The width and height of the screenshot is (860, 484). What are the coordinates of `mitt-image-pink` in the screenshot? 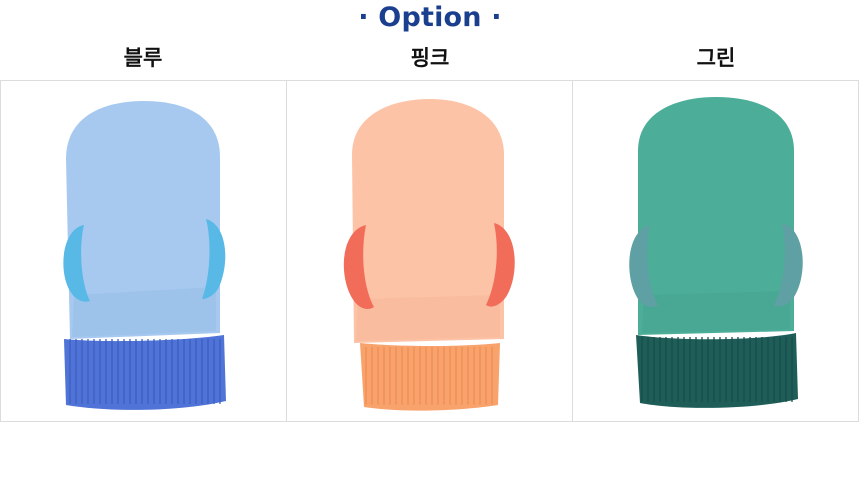 It's located at (429, 255).